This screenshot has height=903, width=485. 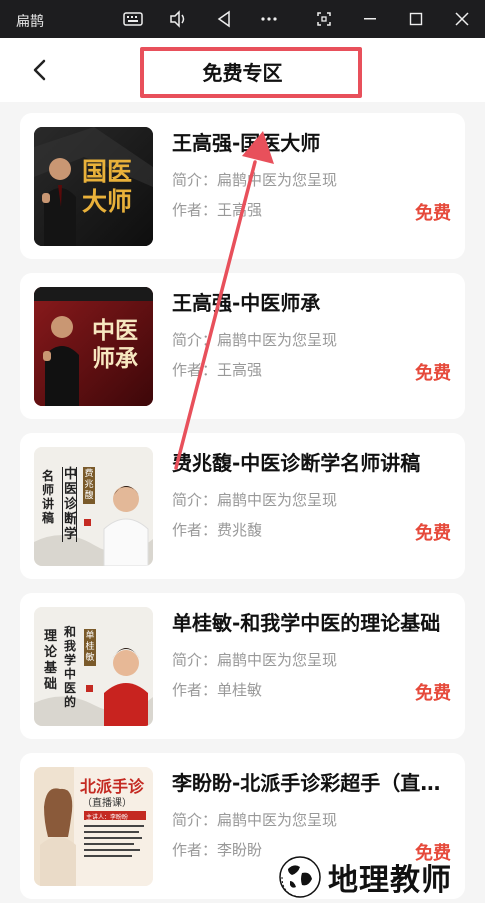 I want to click on thumb-text: （直播课）, so click(x=107, y=803).